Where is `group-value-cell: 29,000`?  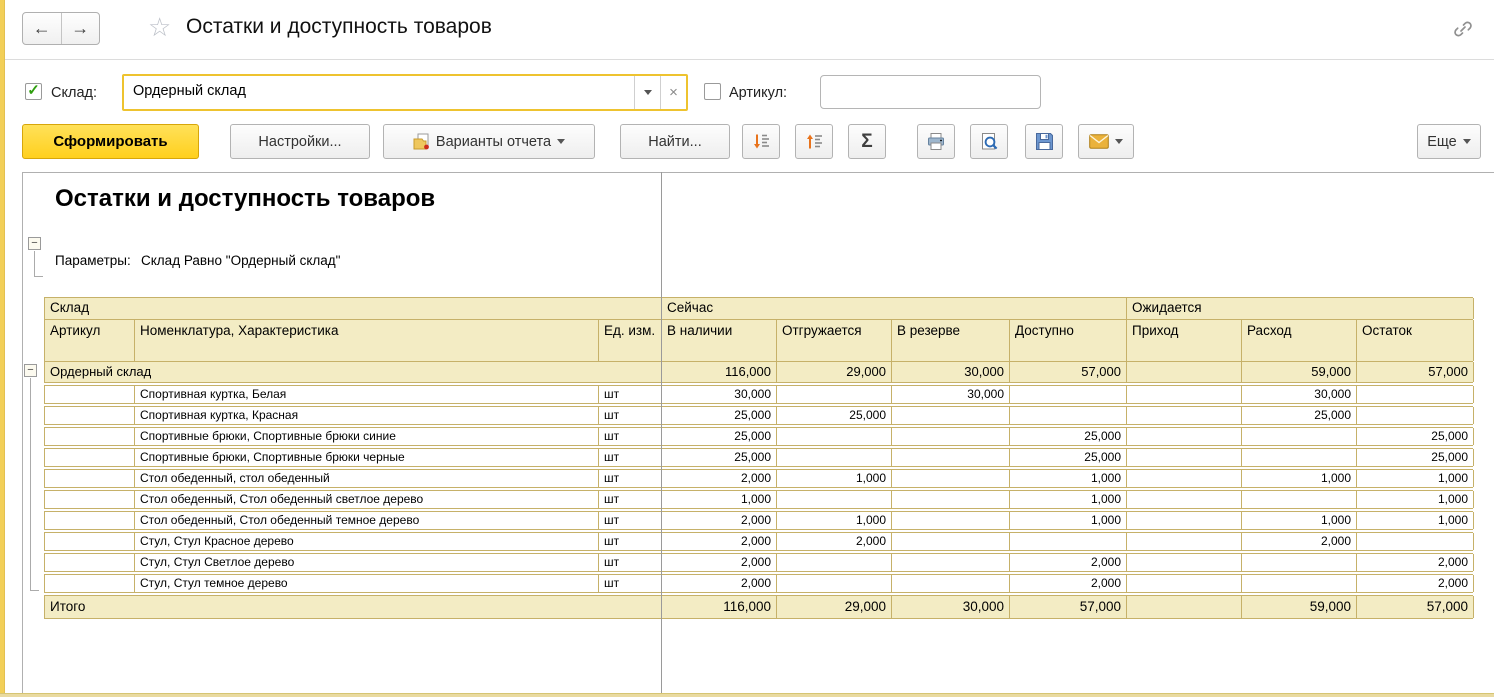 group-value-cell: 29,000 is located at coordinates (834, 372).